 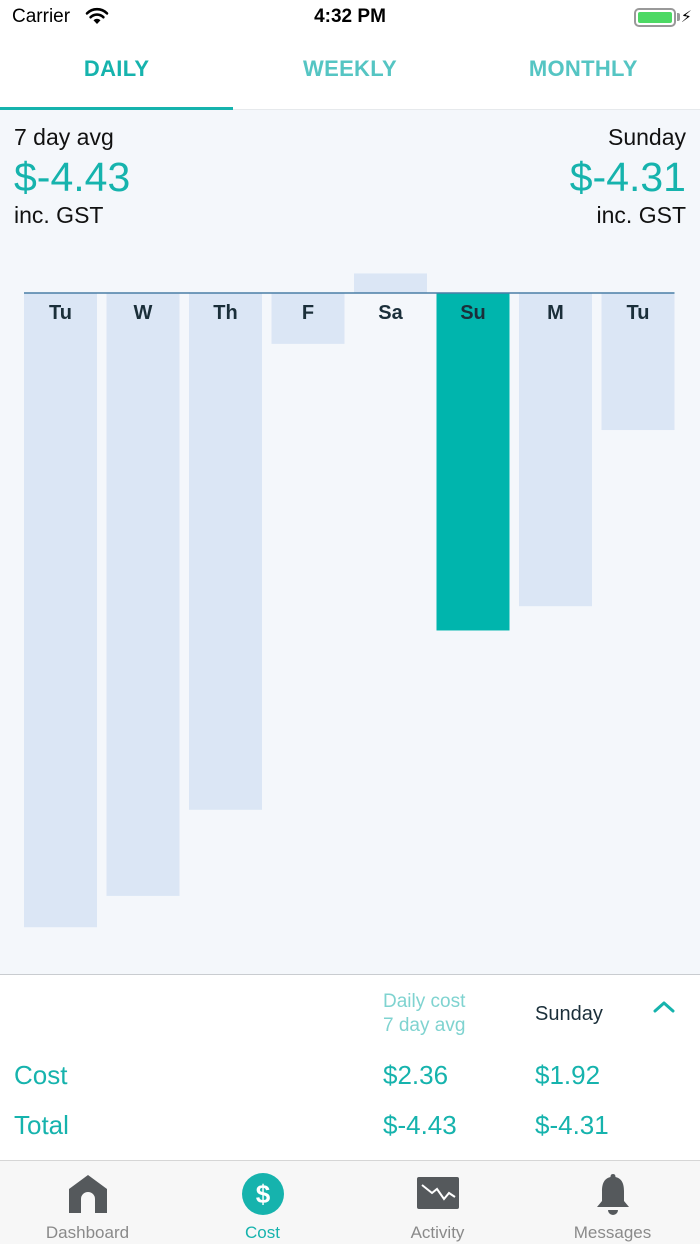 I want to click on tab-monthly: MONTHLY, so click(x=583, y=72).